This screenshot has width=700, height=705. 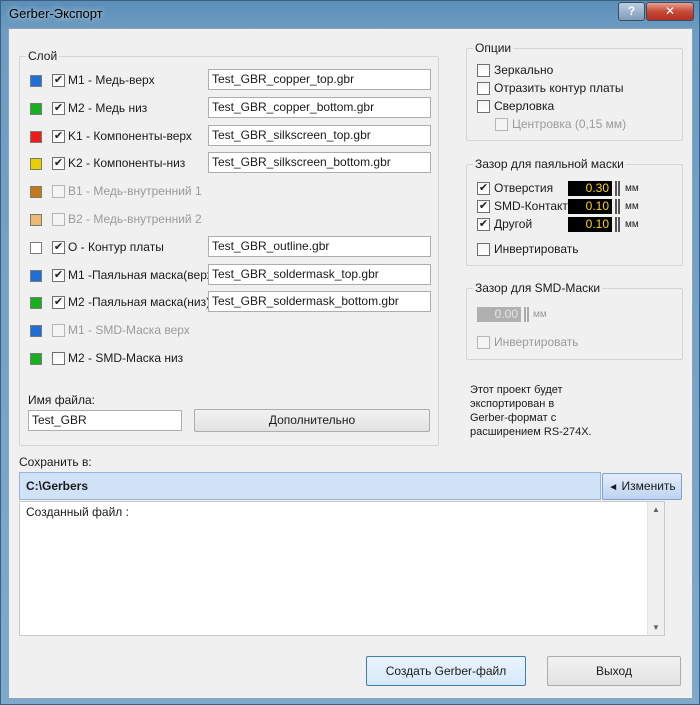 I want to click on clearance-label: SMD-Контакт, so click(x=531, y=206).